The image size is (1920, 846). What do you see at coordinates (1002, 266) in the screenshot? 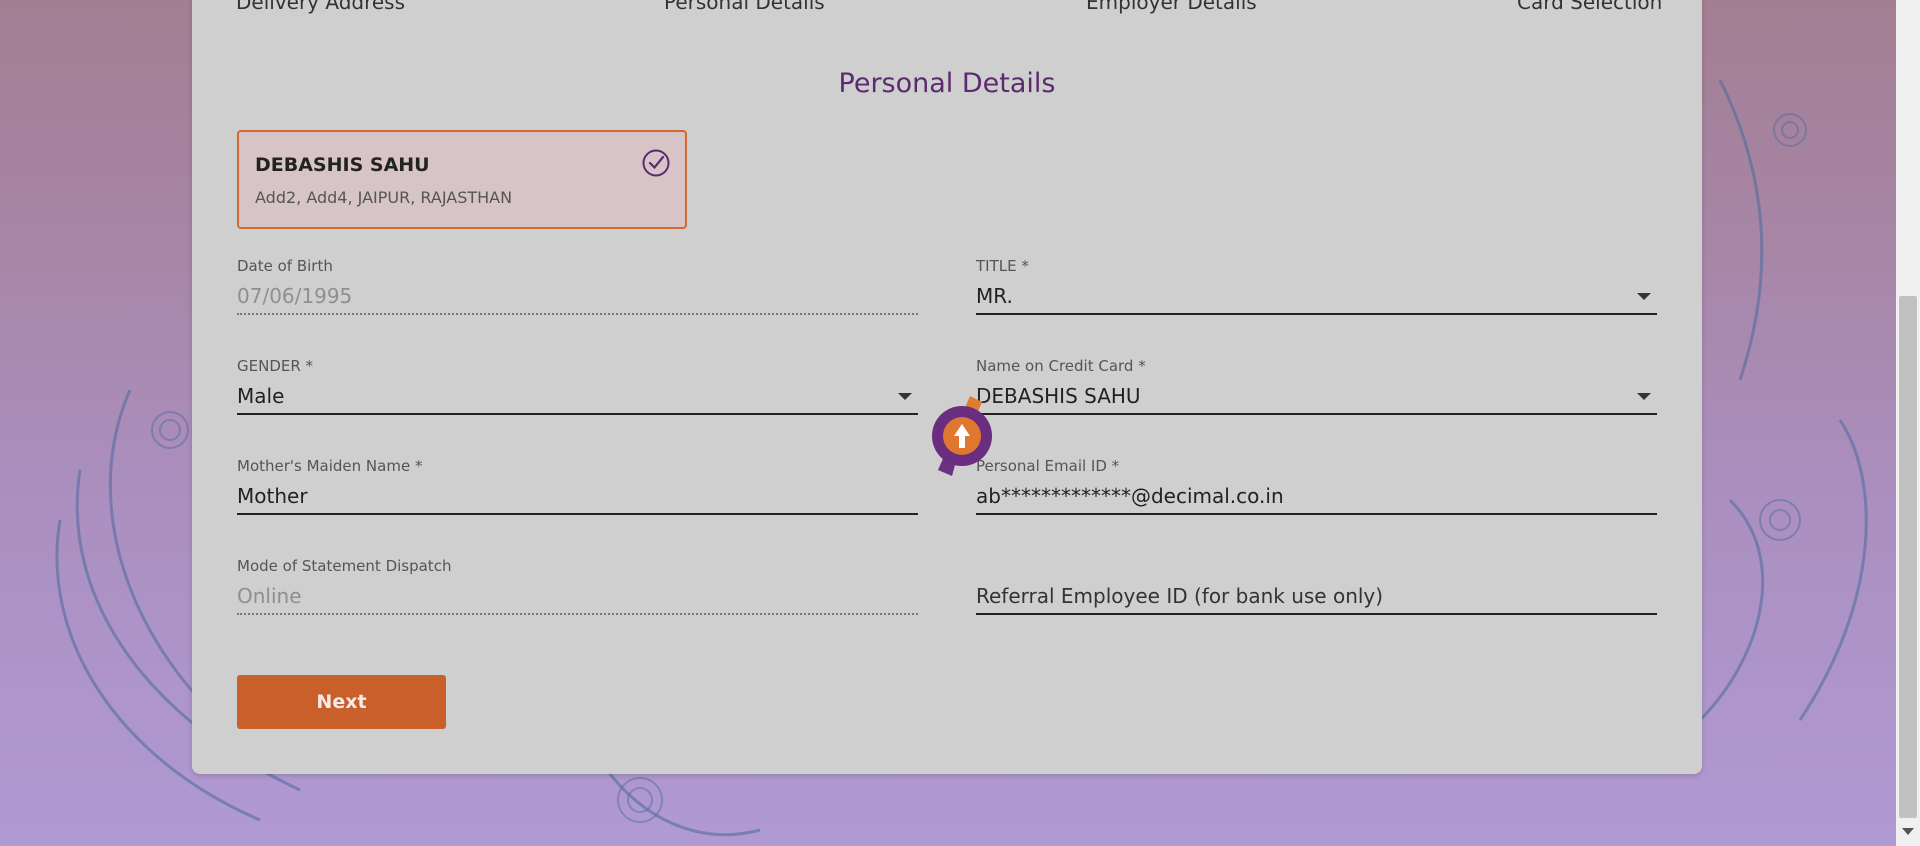
I see `title-label: TITLE *` at bounding box center [1002, 266].